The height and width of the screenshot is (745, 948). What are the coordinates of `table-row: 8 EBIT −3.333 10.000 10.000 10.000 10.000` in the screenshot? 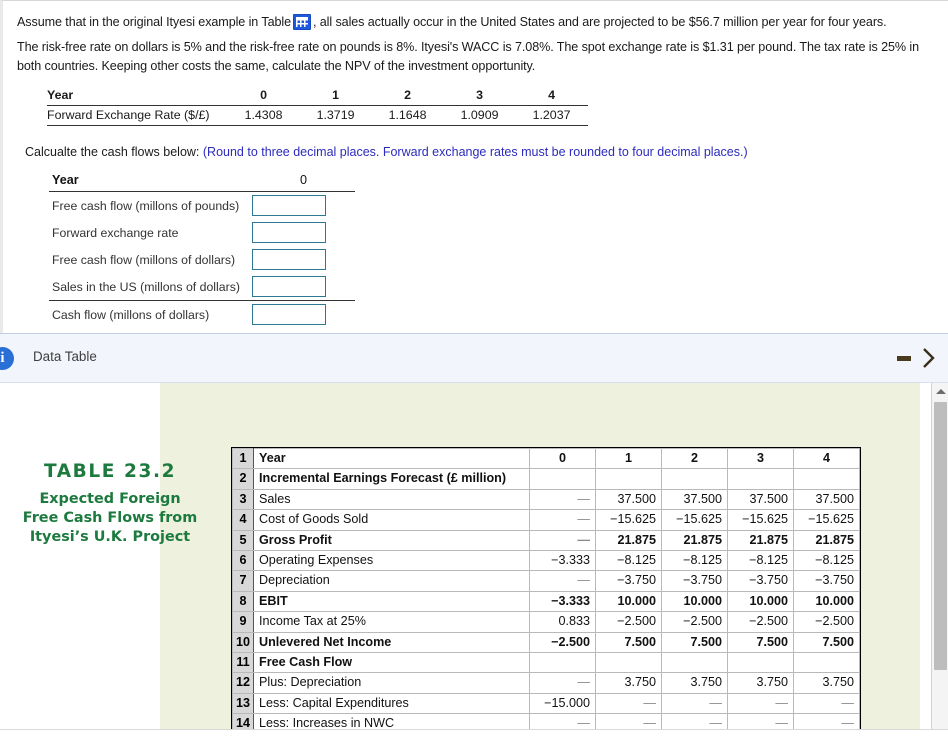 It's located at (546, 601).